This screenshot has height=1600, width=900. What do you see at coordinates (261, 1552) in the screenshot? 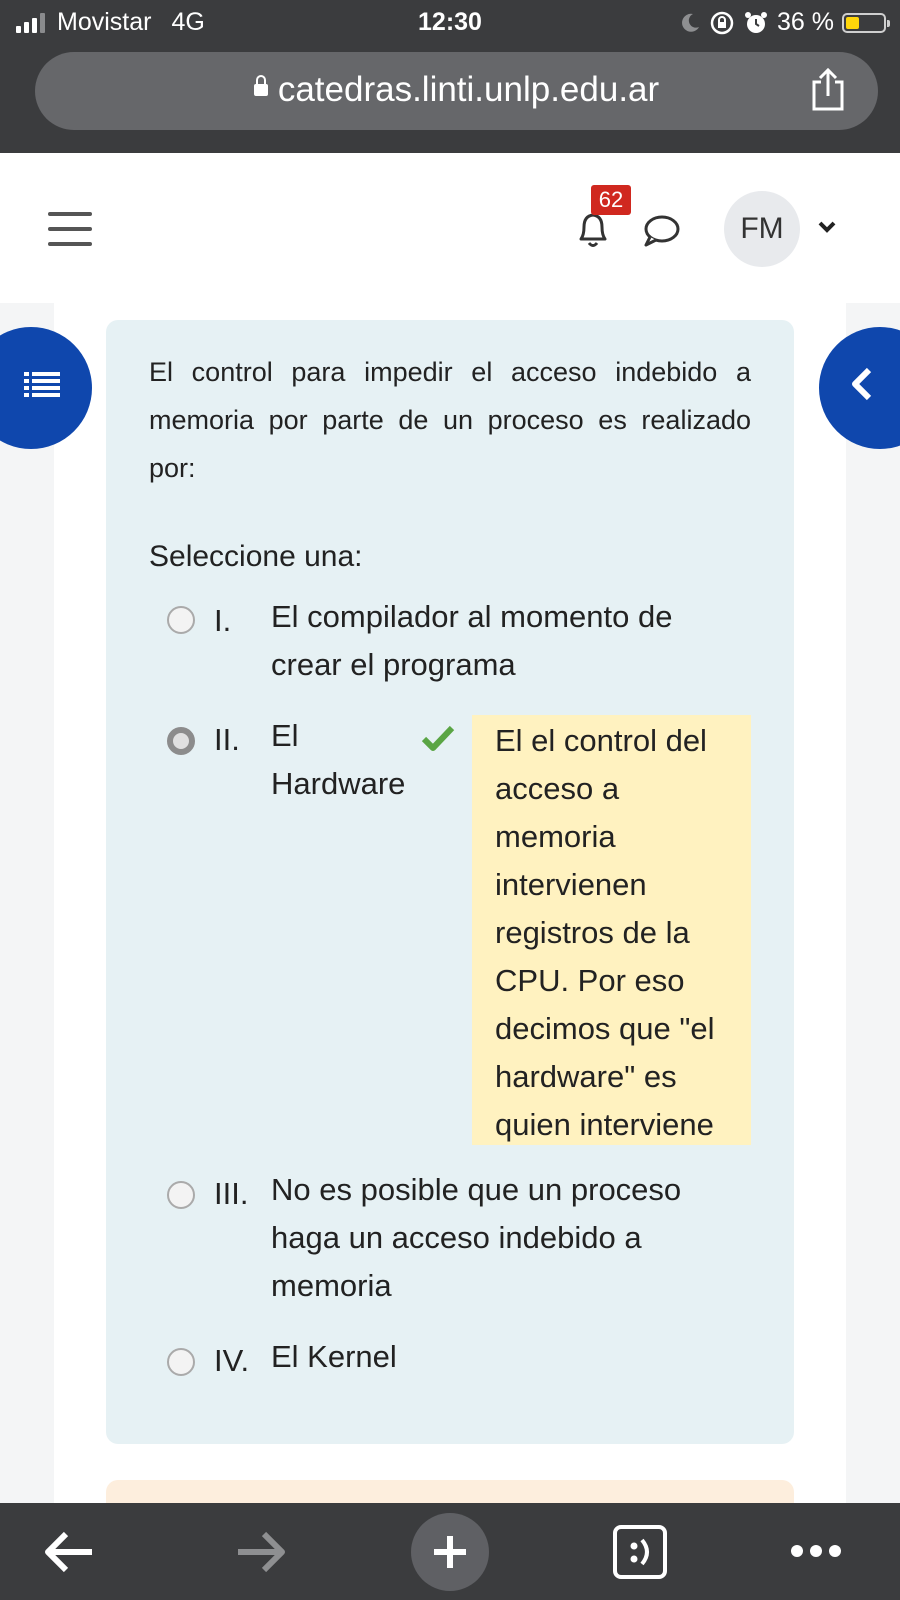
I see `forward-arrow-icon` at bounding box center [261, 1552].